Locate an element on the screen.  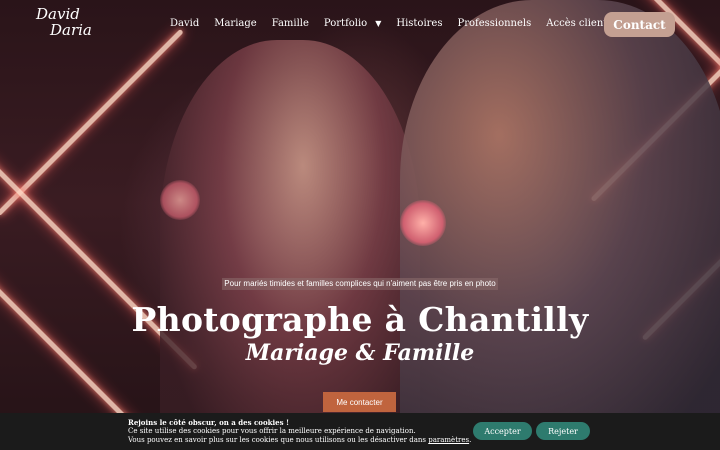
nav-item-david: David is located at coordinates (184, 23).